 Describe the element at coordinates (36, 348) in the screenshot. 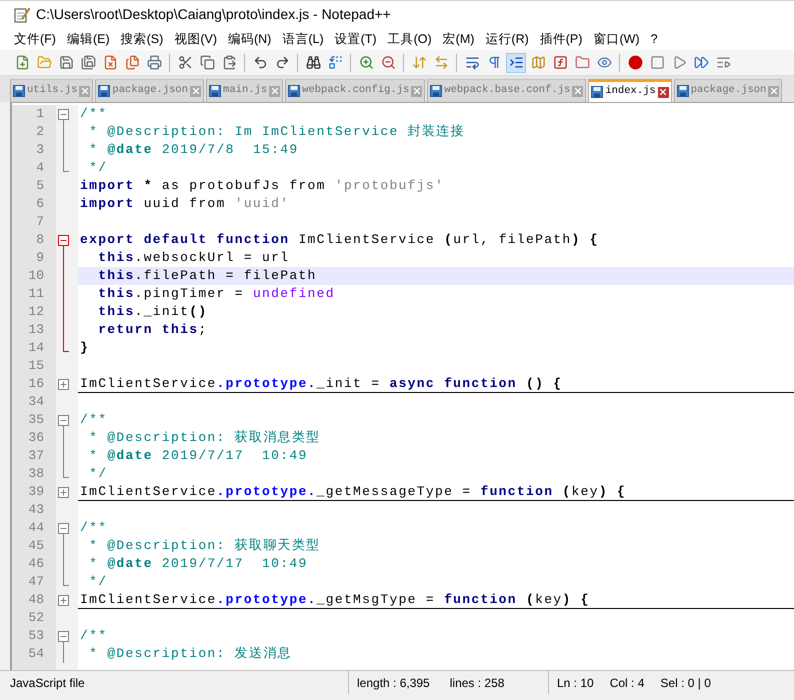

I see `line-number: 14` at that location.